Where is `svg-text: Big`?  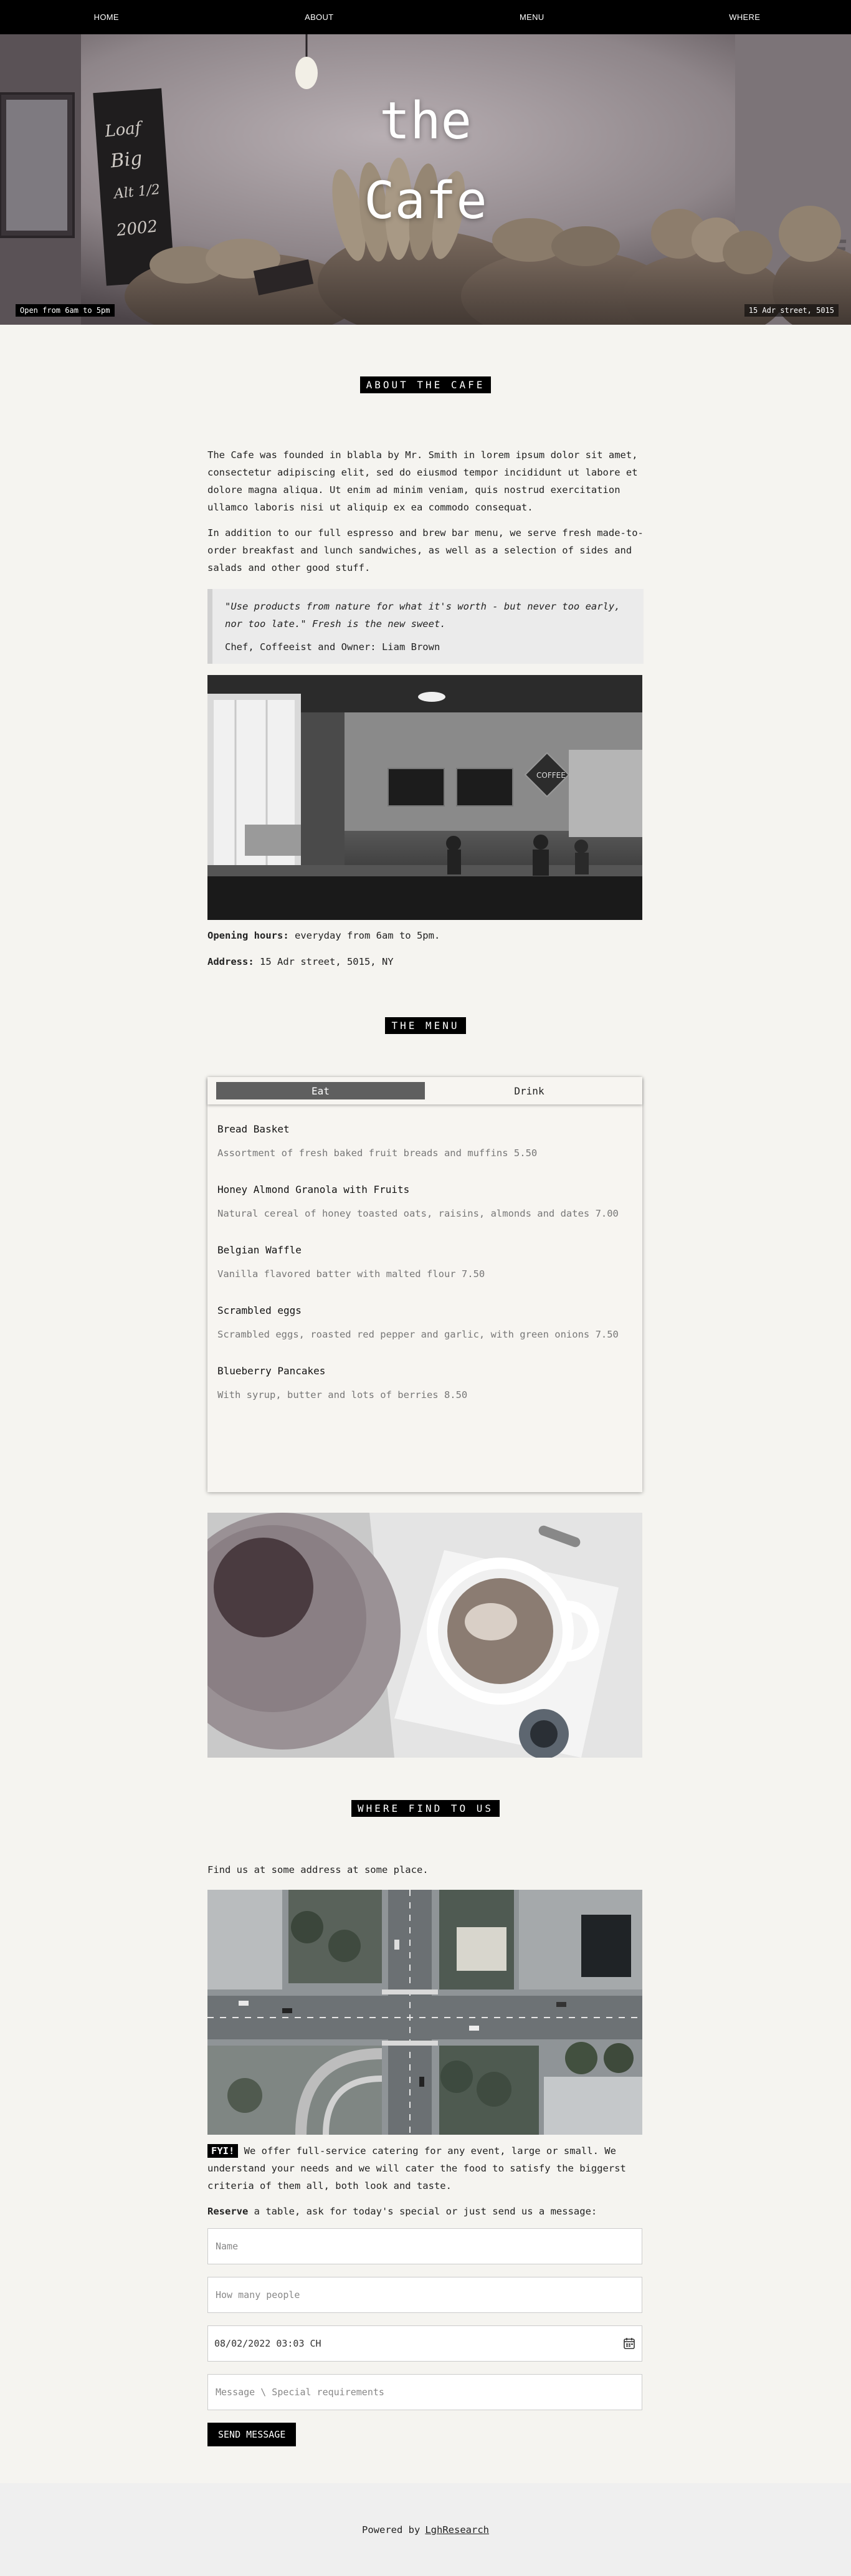
svg-text: Big is located at coordinates (126, 159).